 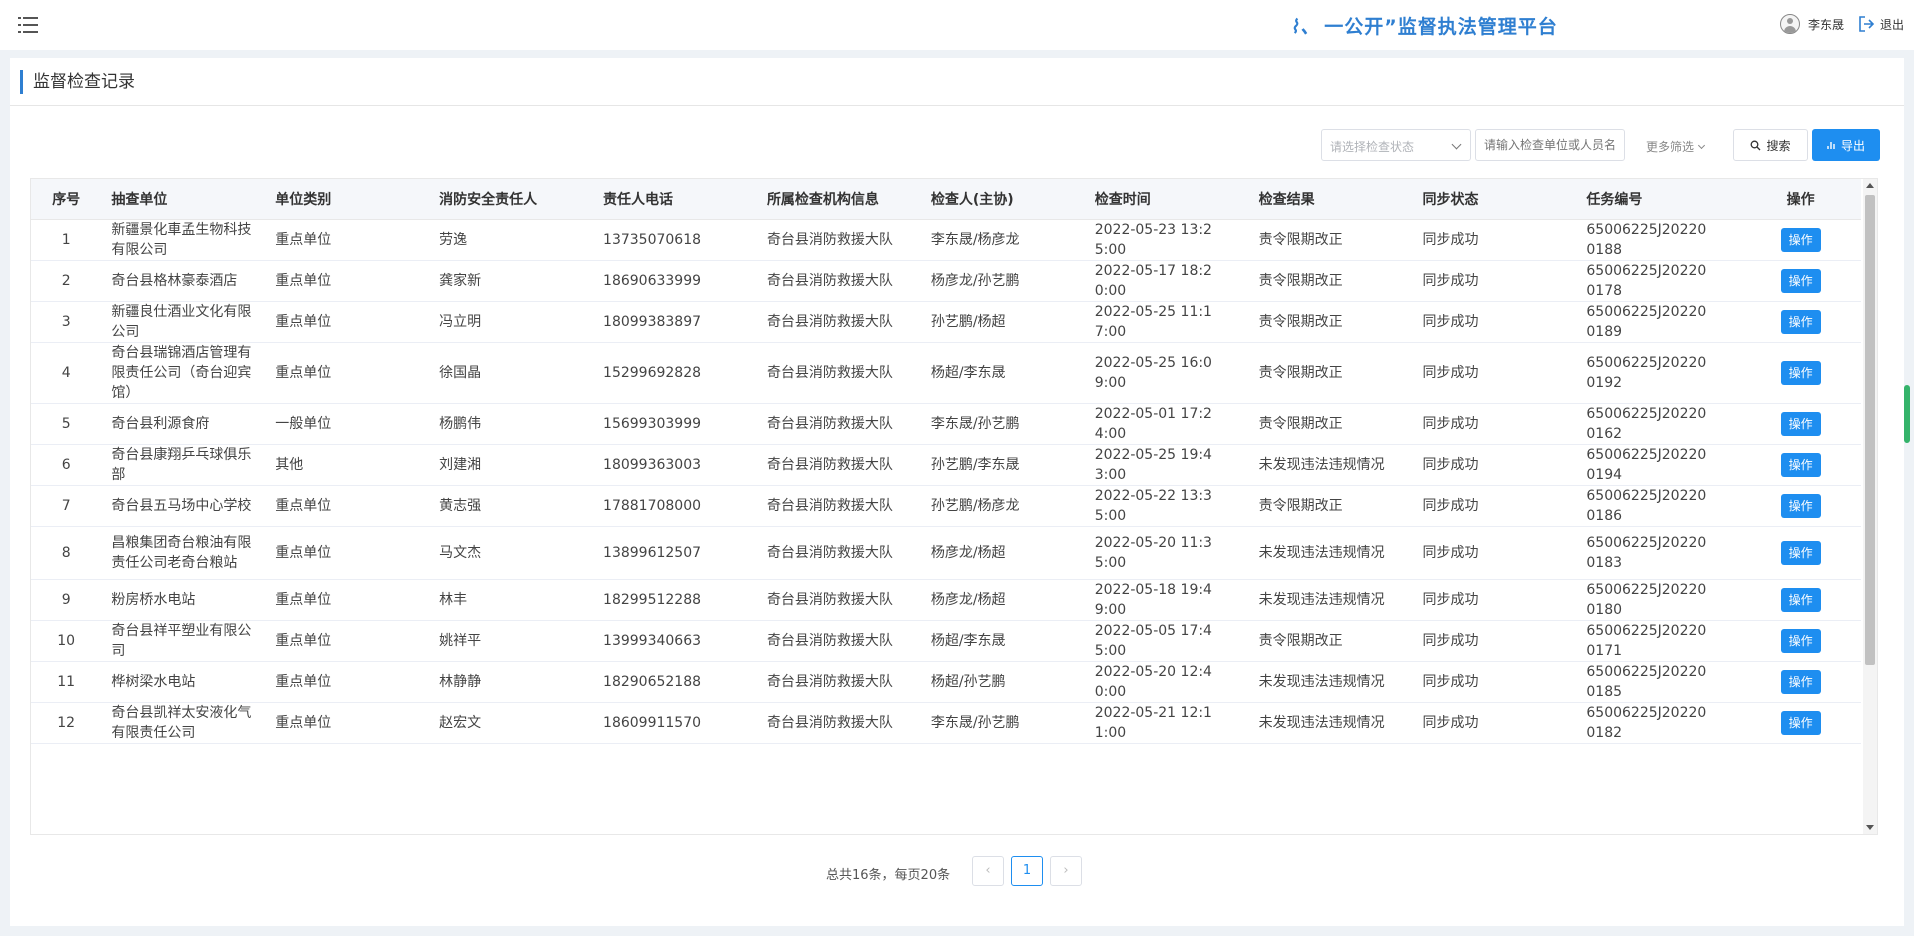 I want to click on search-button: 搜索, so click(x=1770, y=145).